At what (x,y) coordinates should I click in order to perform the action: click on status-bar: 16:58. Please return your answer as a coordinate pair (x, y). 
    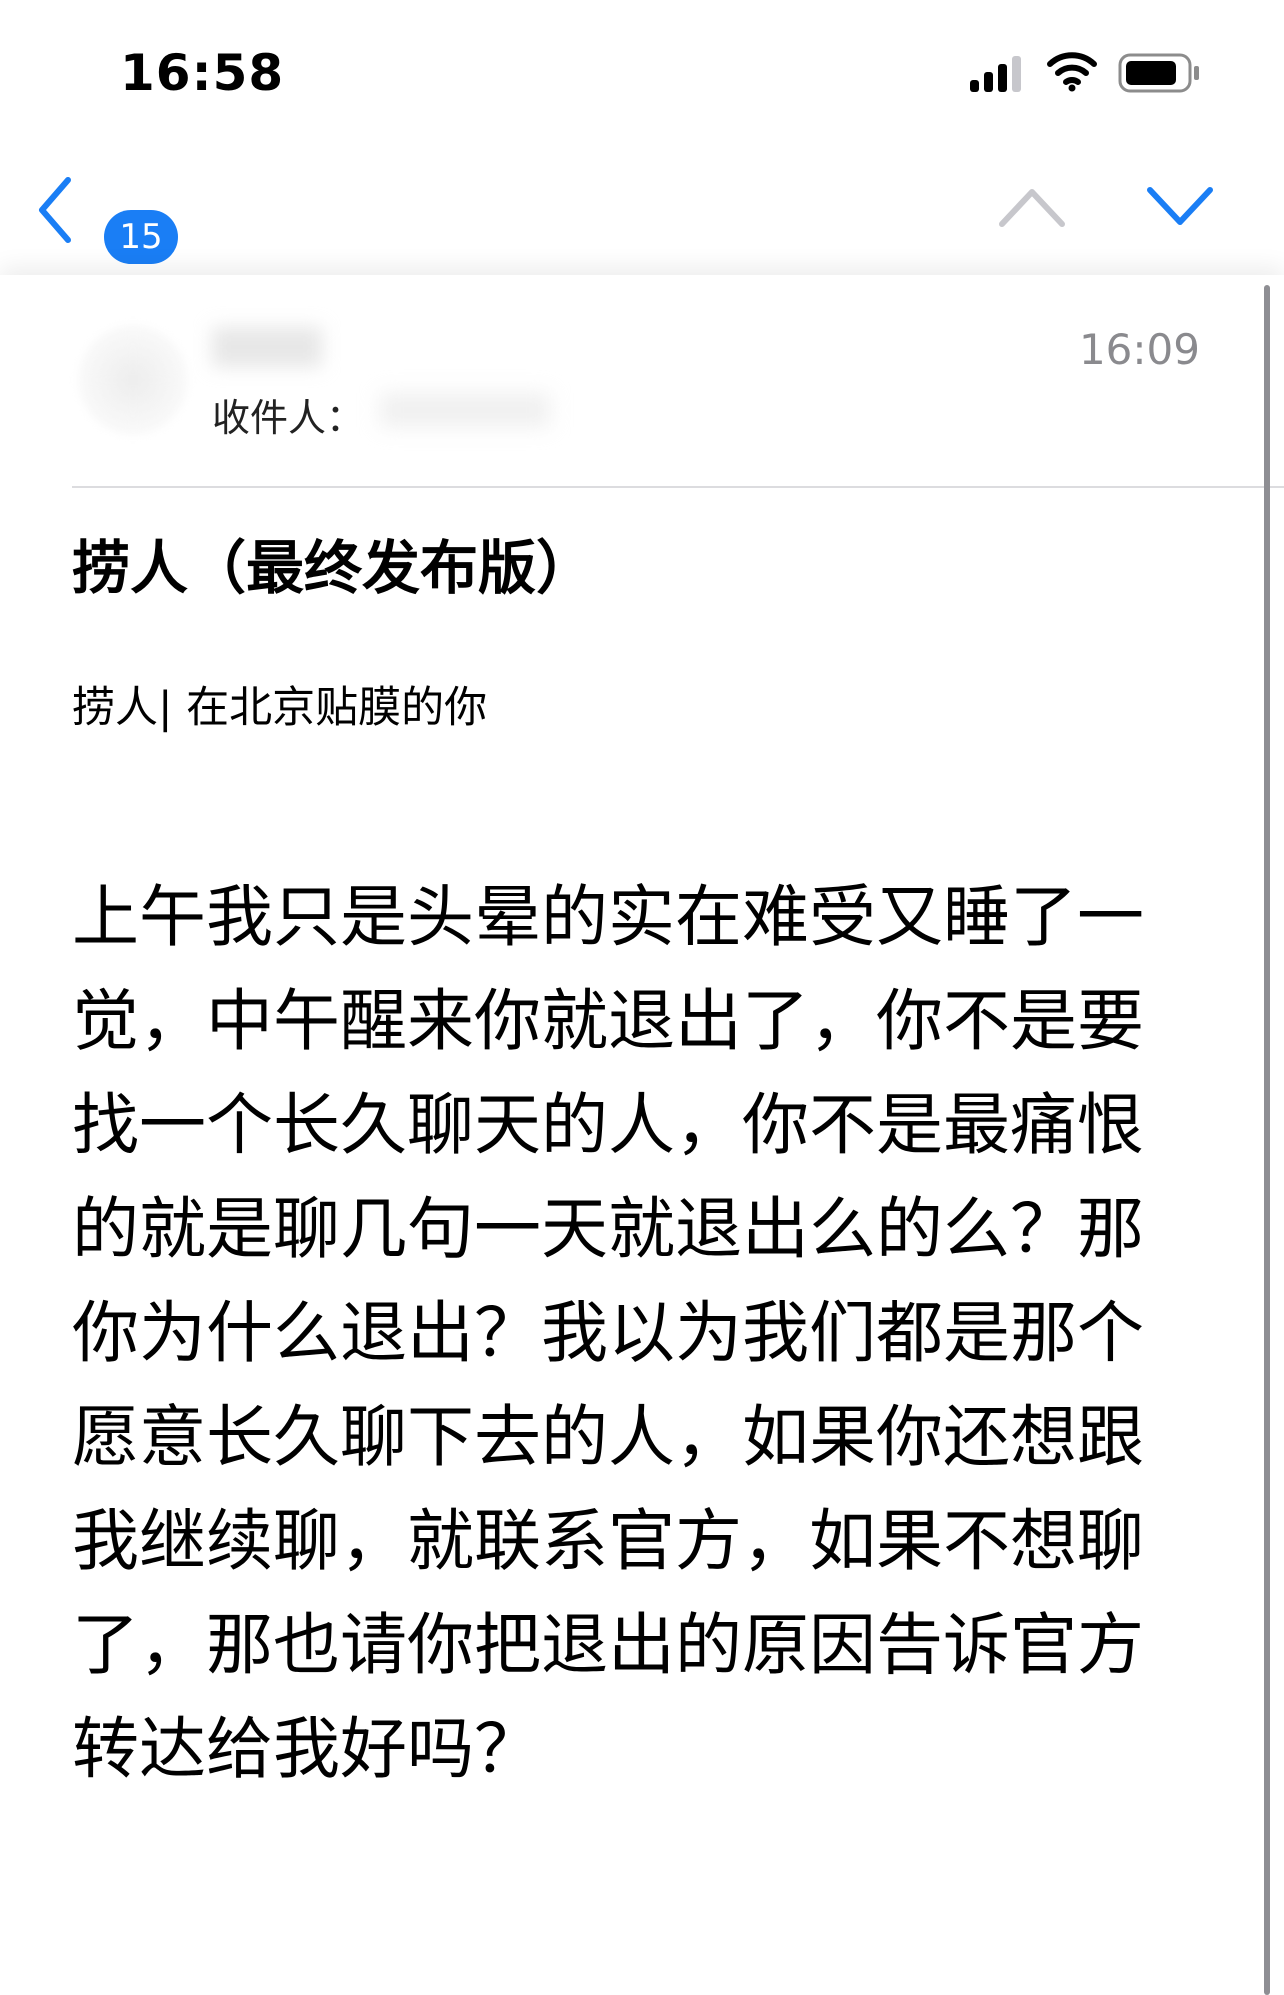
    Looking at the image, I should click on (642, 70).